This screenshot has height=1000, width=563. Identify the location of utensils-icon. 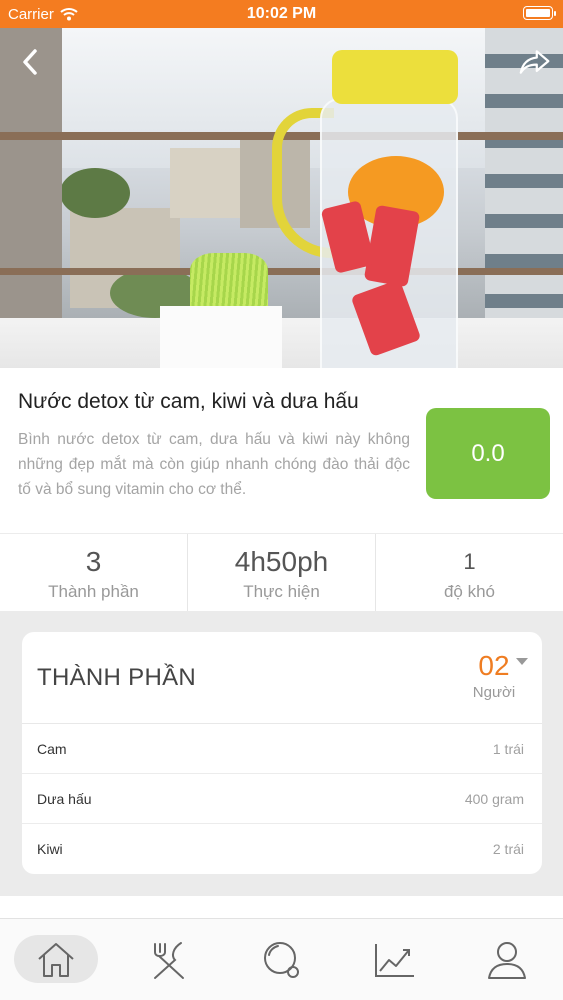
(168, 960).